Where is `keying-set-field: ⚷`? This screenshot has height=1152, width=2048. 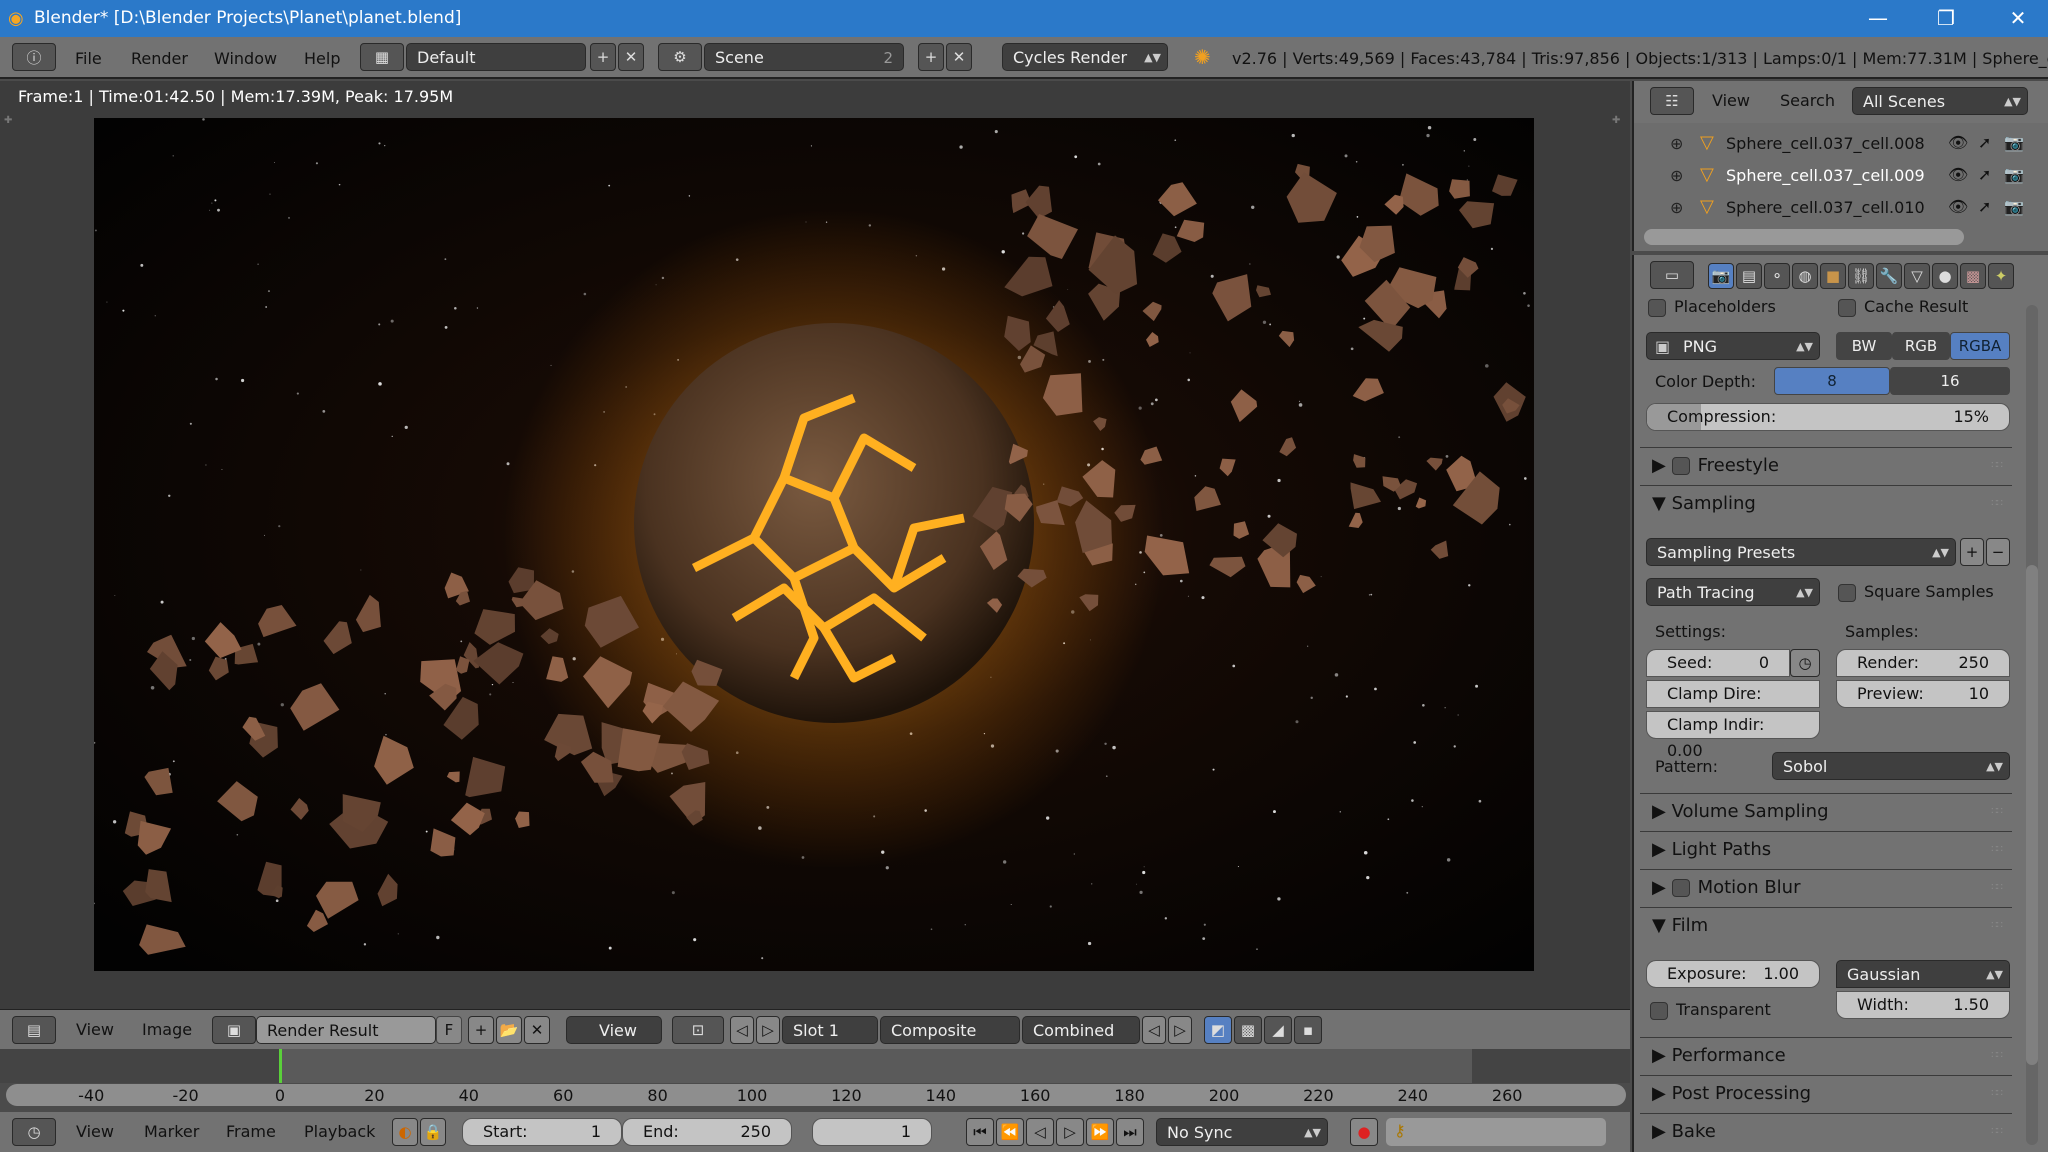 keying-set-field: ⚷ is located at coordinates (1496, 1132).